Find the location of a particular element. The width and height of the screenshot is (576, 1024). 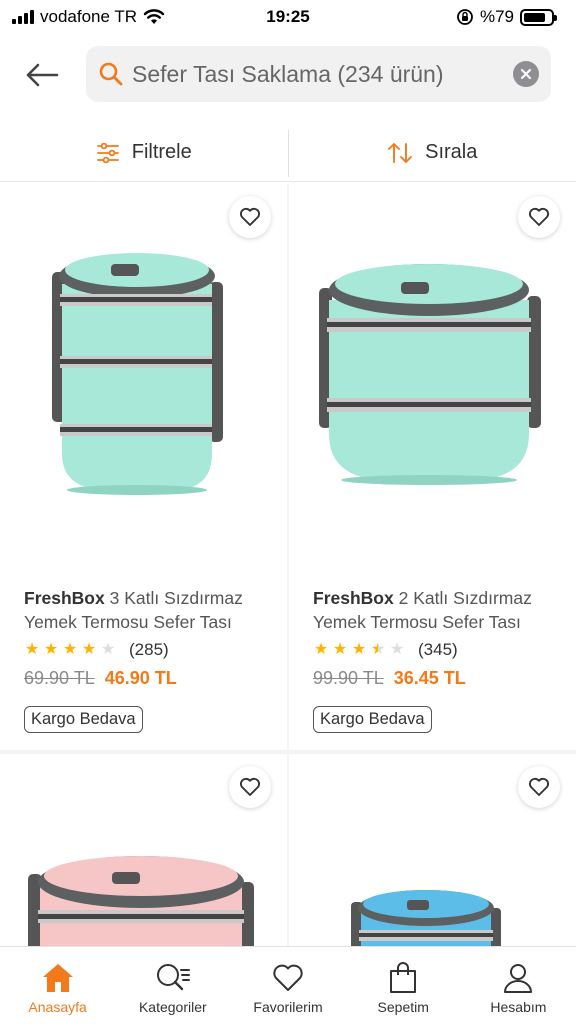

sort-button: Sırala is located at coordinates (432, 152).